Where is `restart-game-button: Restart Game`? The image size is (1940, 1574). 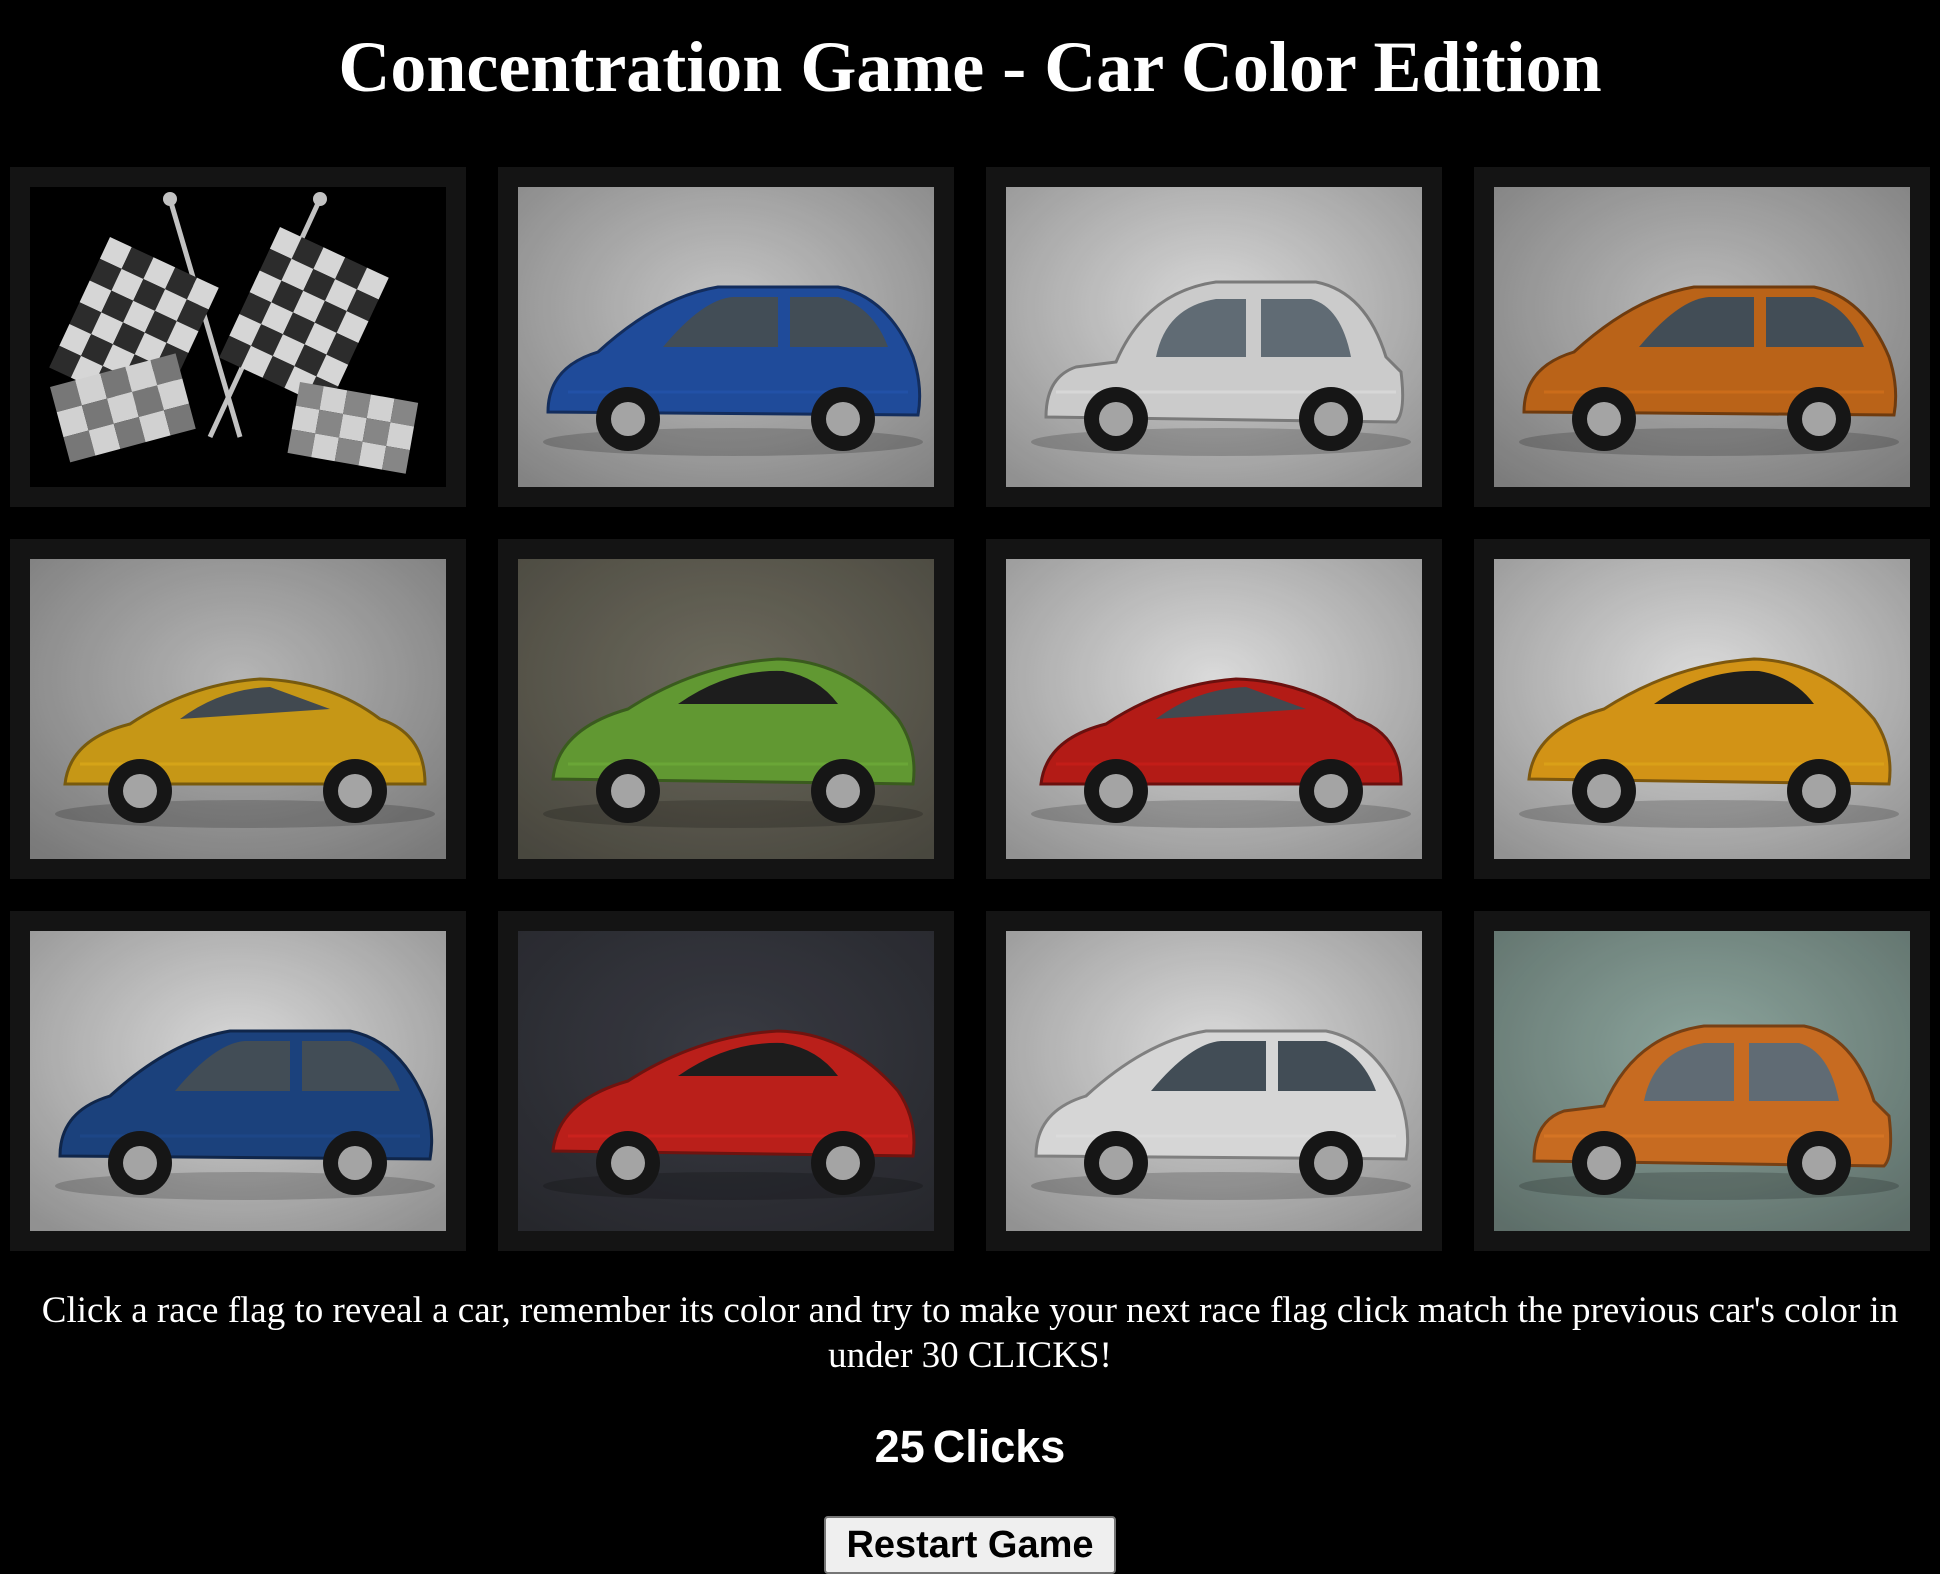
restart-game-button: Restart Game is located at coordinates (970, 1545).